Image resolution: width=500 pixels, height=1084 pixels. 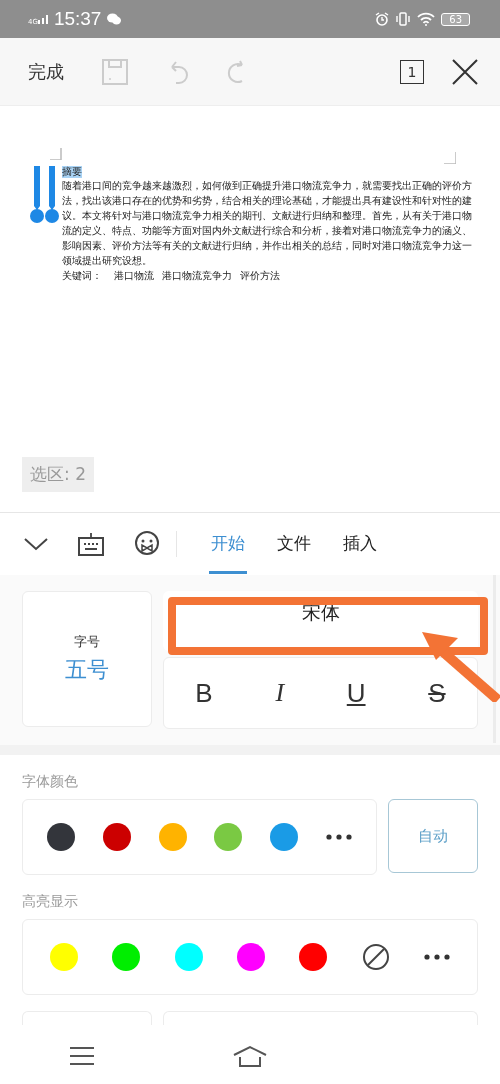 I want to click on battery-level: 63, so click(x=455, y=19).